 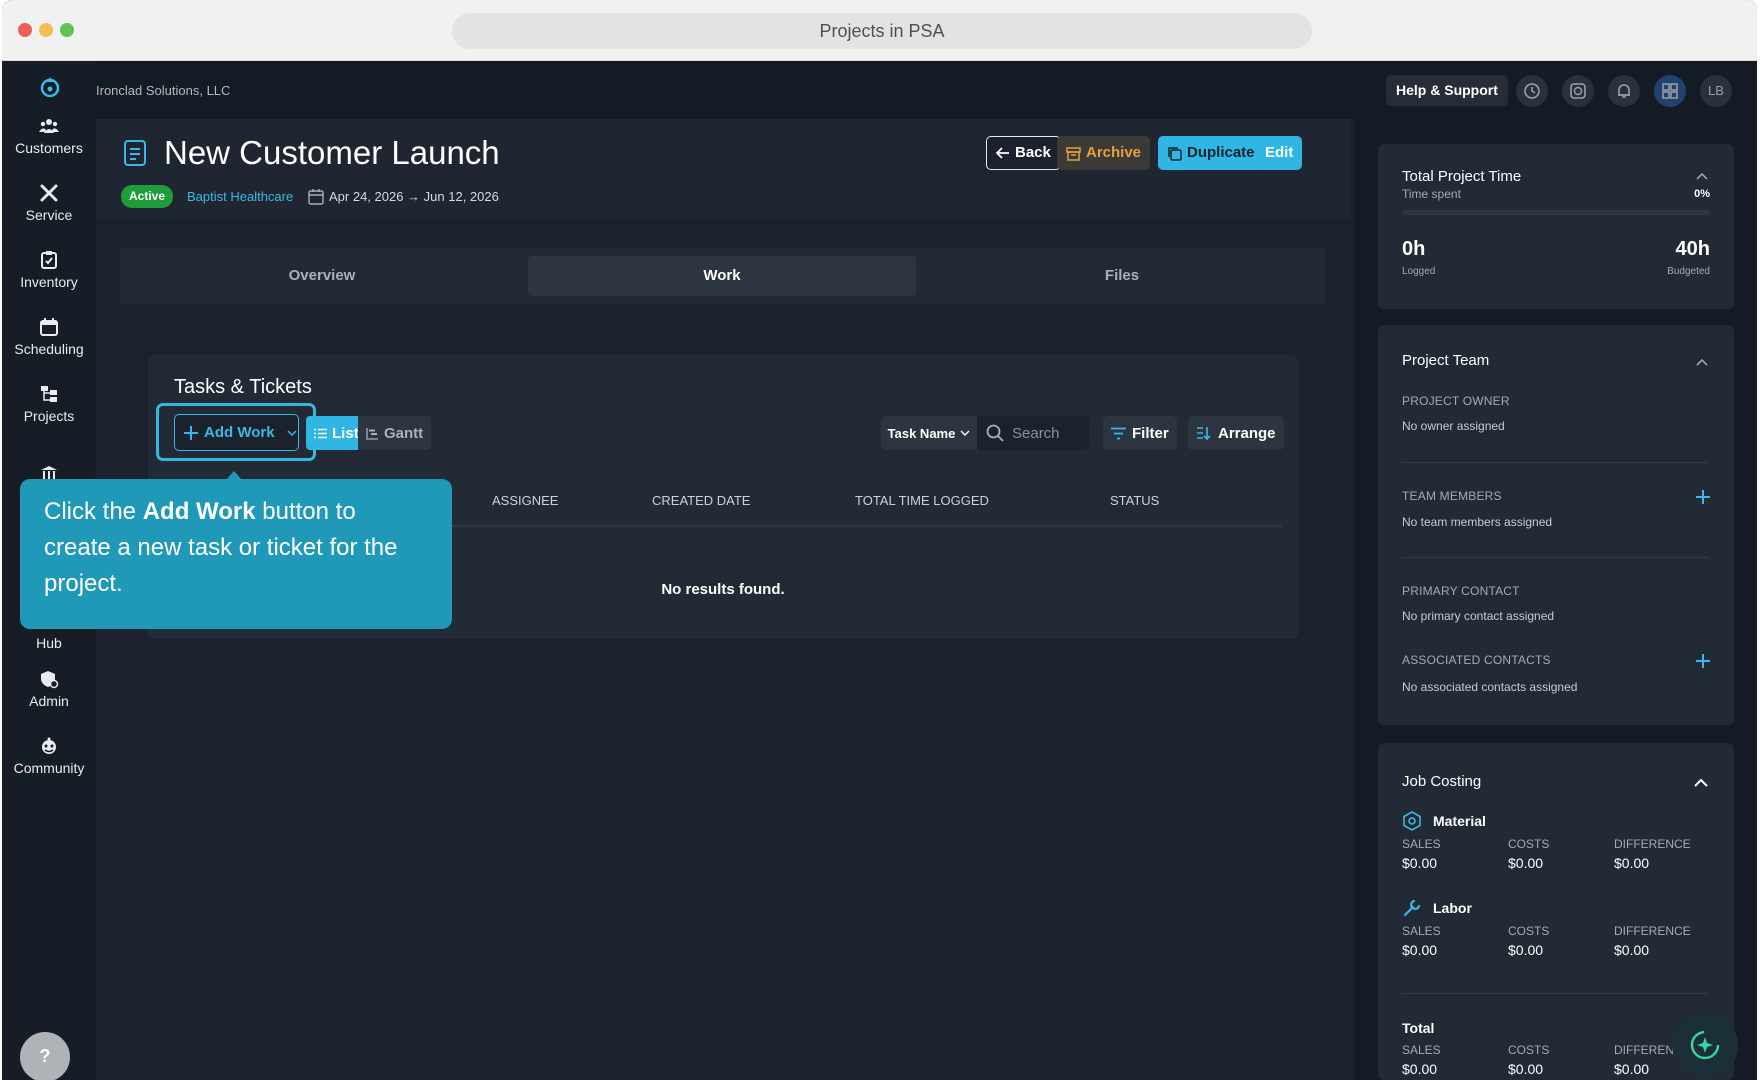 I want to click on tooltip-text-pre: Click the, so click(x=93, y=511).